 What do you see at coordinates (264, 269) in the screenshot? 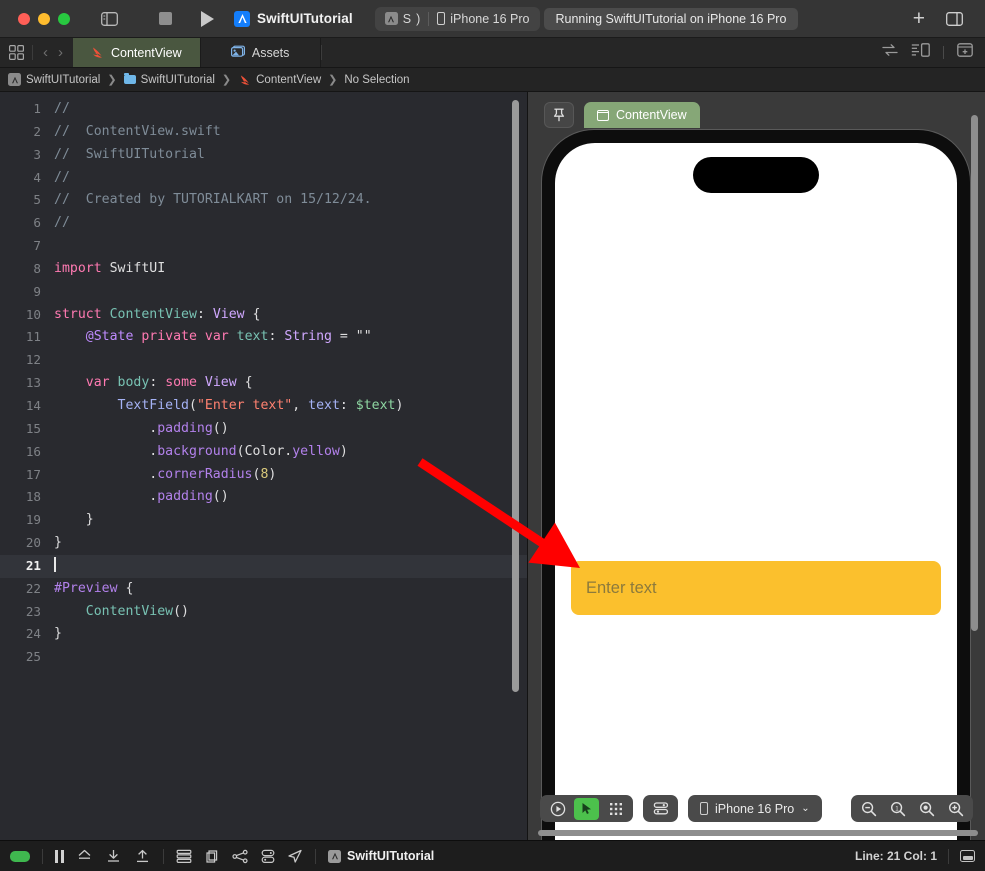
I see `code-line: 8 import SwiftUI` at bounding box center [264, 269].